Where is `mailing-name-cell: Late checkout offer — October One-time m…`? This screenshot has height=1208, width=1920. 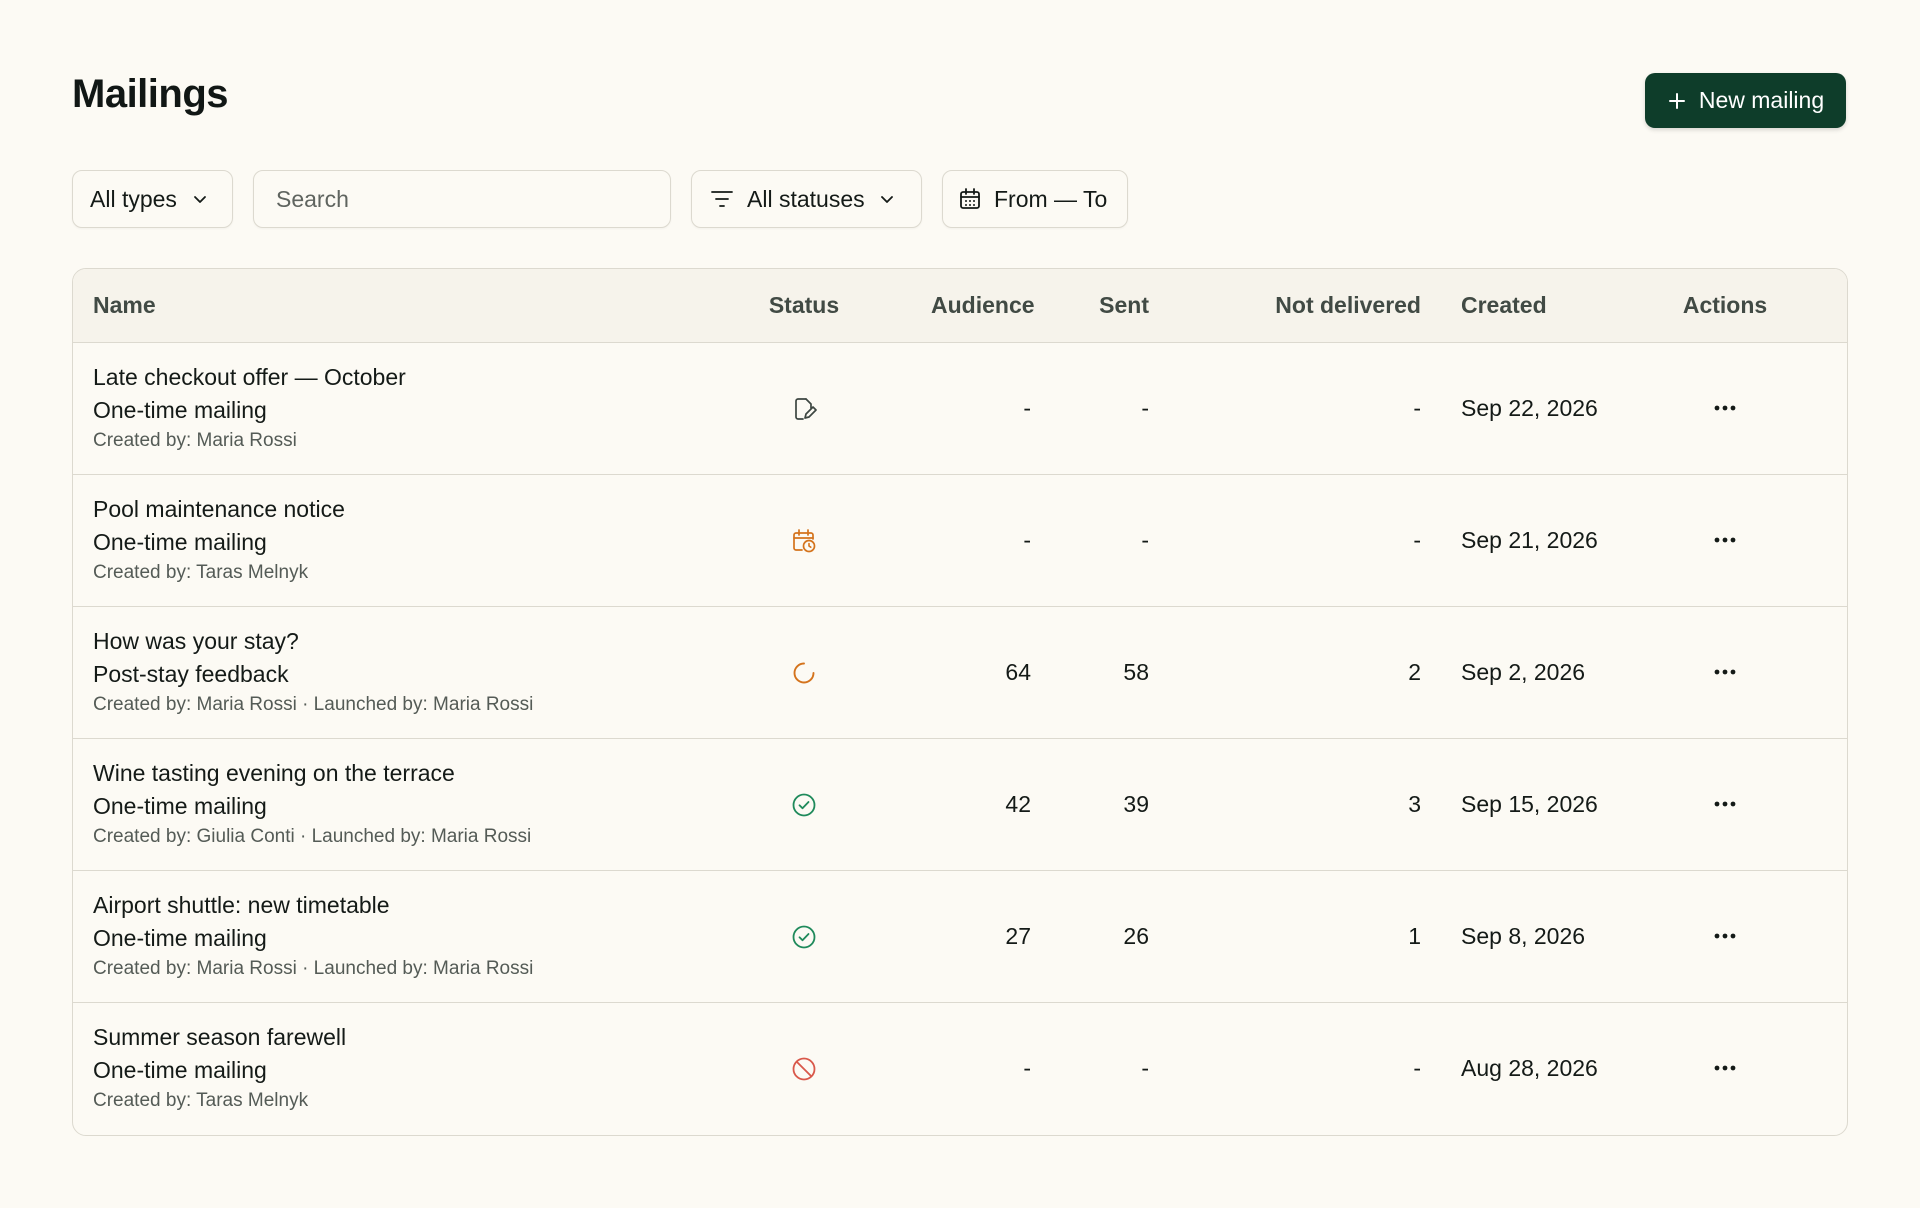
mailing-name-cell: Late checkout offer — October One-time m… is located at coordinates (249, 407).